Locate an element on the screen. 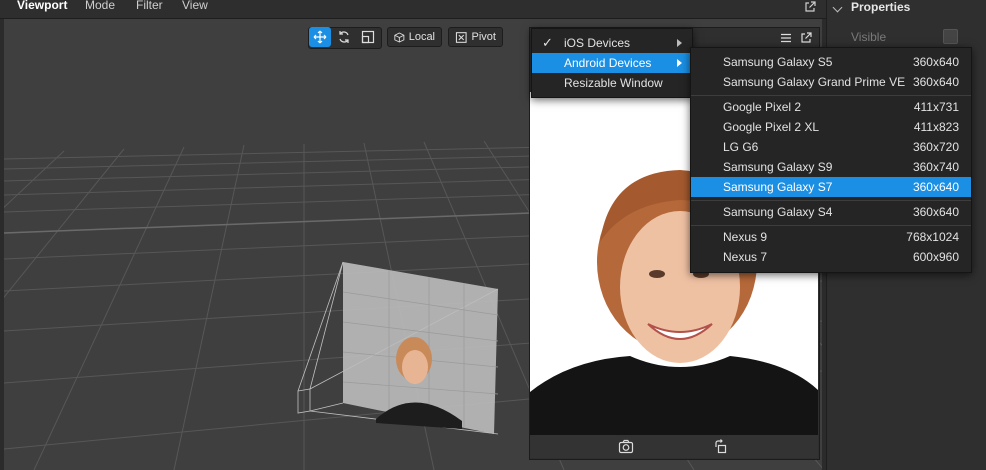  checkmark-icon: ✓ is located at coordinates (547, 42).